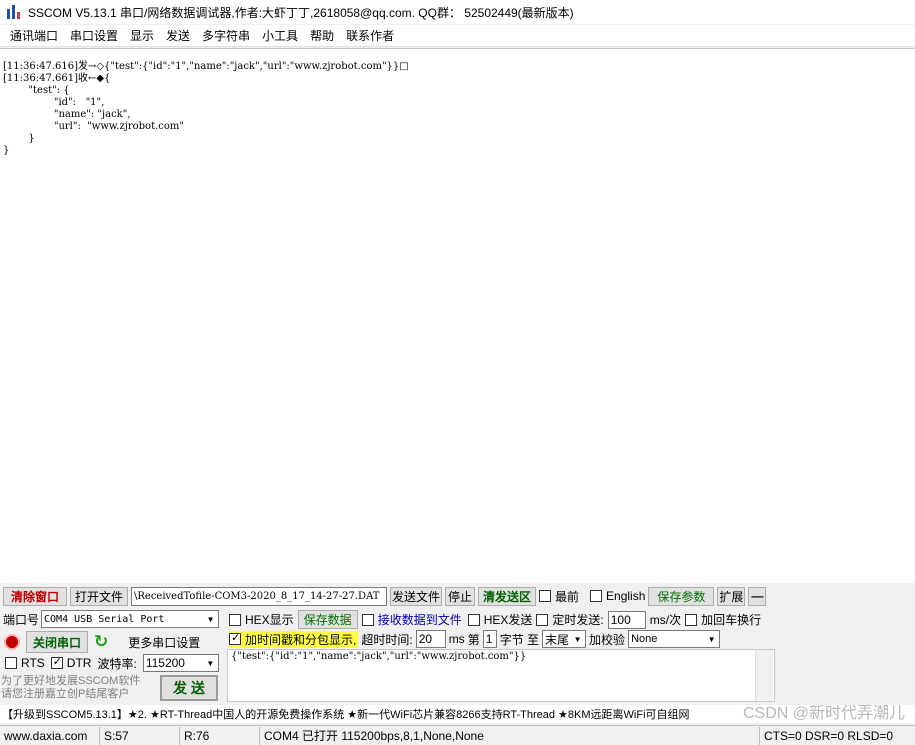 Image resolution: width=915 pixels, height=745 pixels. Describe the element at coordinates (301, 639) in the screenshot. I see `timestamp-label: 加时间戳和分包显示,` at that location.